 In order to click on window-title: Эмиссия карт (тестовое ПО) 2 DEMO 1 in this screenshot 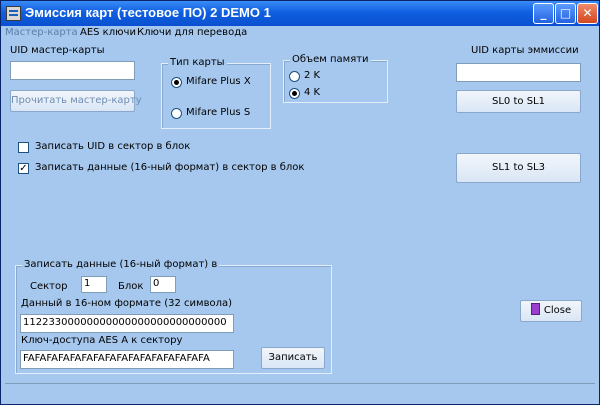, I will do `click(148, 12)`.